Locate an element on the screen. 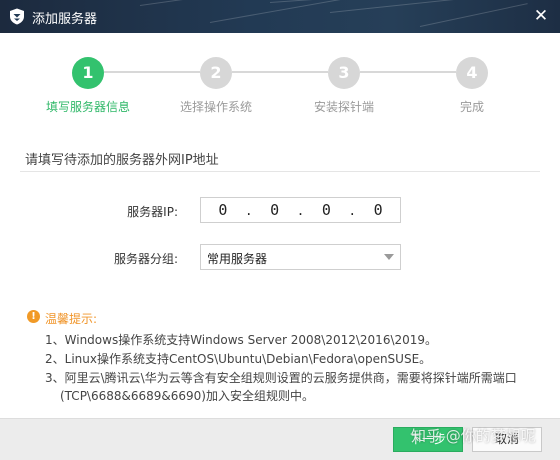  tip-line-4: (TCP\6688&6689&6690)加入安全组规则中。 is located at coordinates (187, 396).